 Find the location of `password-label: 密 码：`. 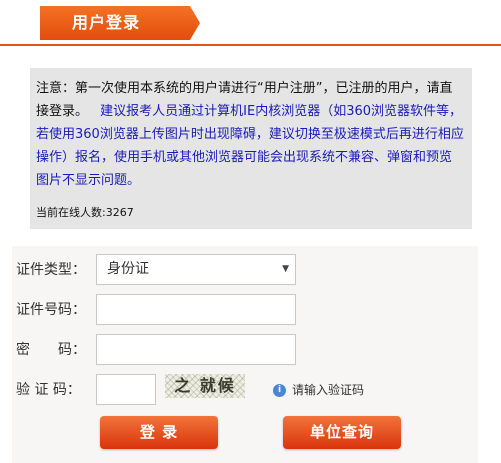

password-label: 密 码： is located at coordinates (51, 350).